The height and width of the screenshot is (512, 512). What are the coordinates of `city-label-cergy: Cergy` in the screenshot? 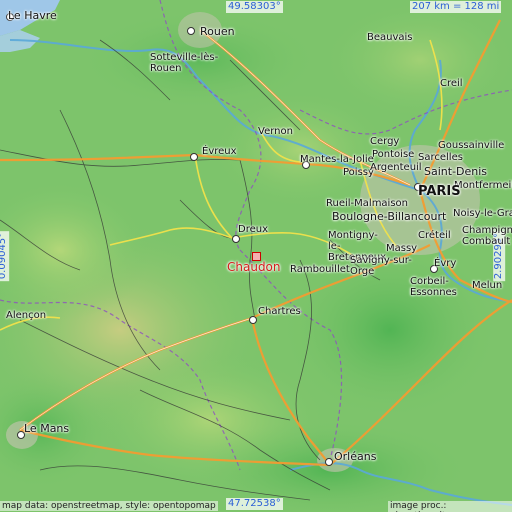 It's located at (385, 141).